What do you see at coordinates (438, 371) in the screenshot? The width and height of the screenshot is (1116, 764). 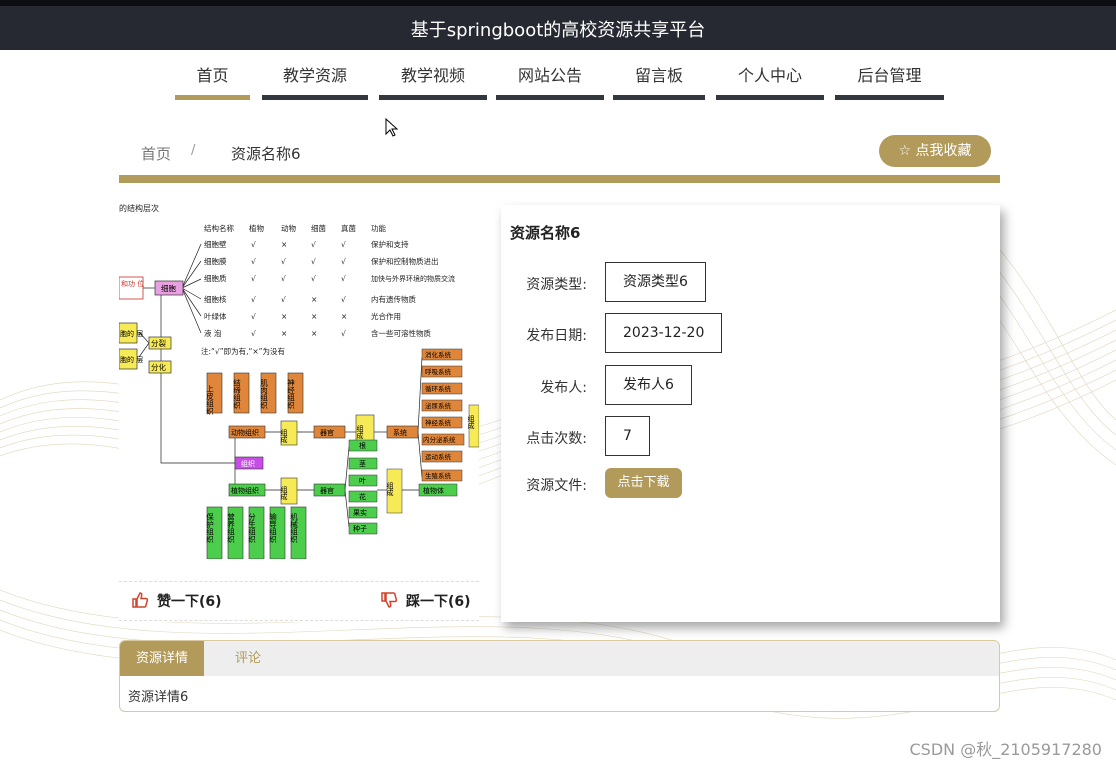 I see `diagram-node: 呼吸系统` at bounding box center [438, 371].